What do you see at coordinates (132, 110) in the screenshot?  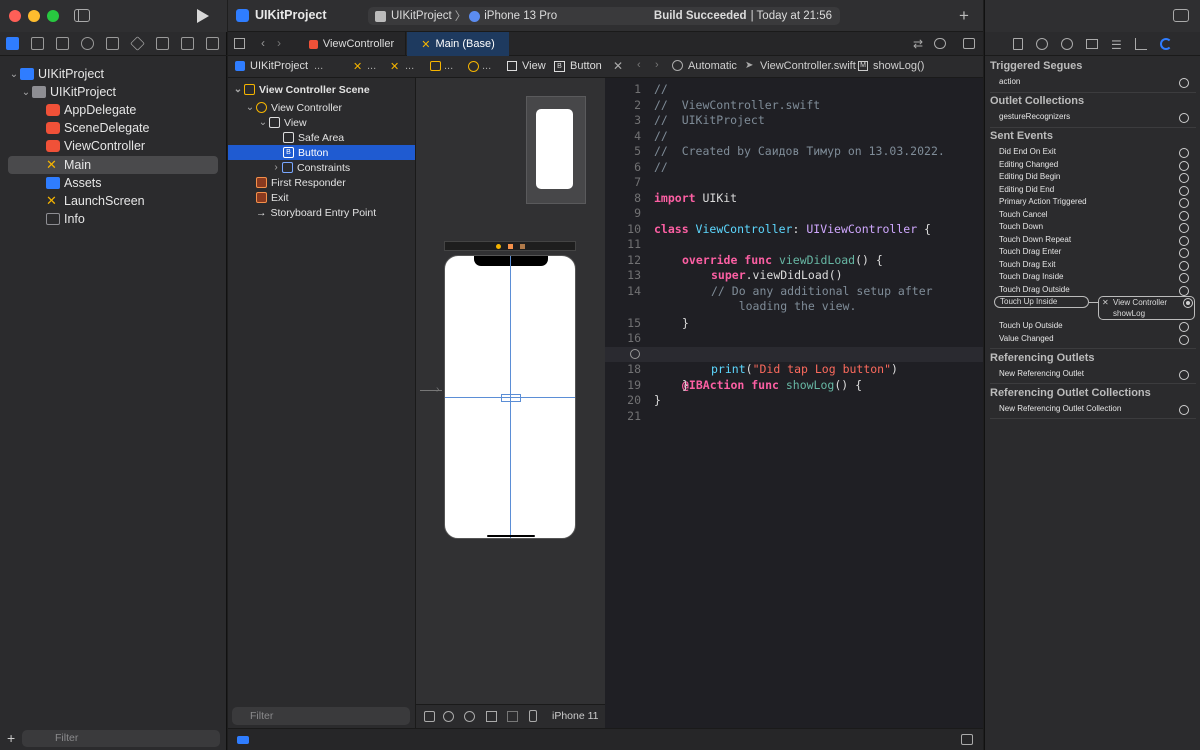 I see `tree-file: AppDelegate` at bounding box center [132, 110].